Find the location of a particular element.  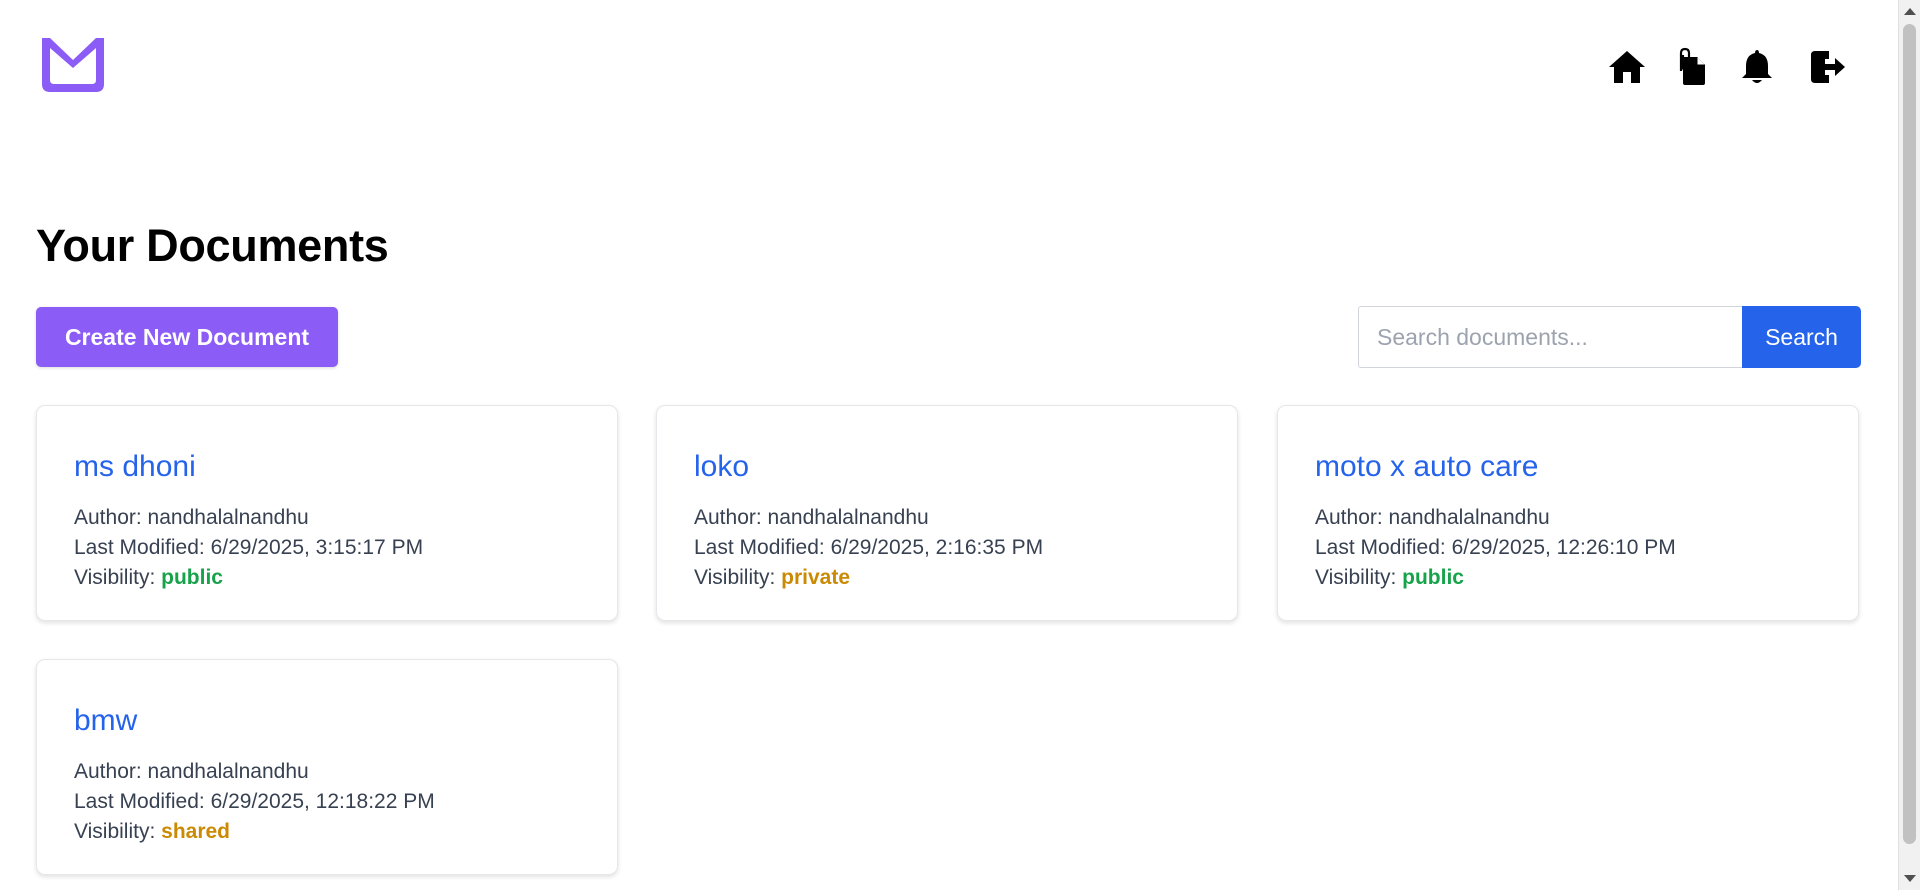

document-title: moto x auto care is located at coordinates (1426, 467).